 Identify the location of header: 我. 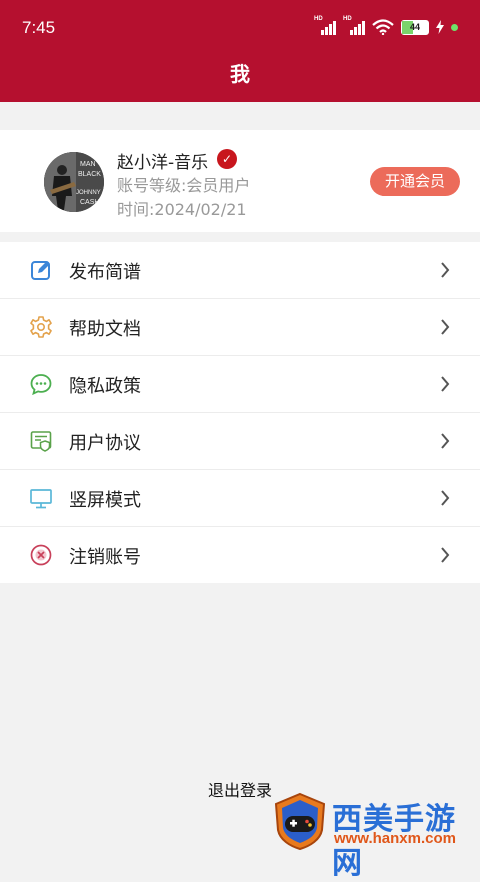
(240, 77).